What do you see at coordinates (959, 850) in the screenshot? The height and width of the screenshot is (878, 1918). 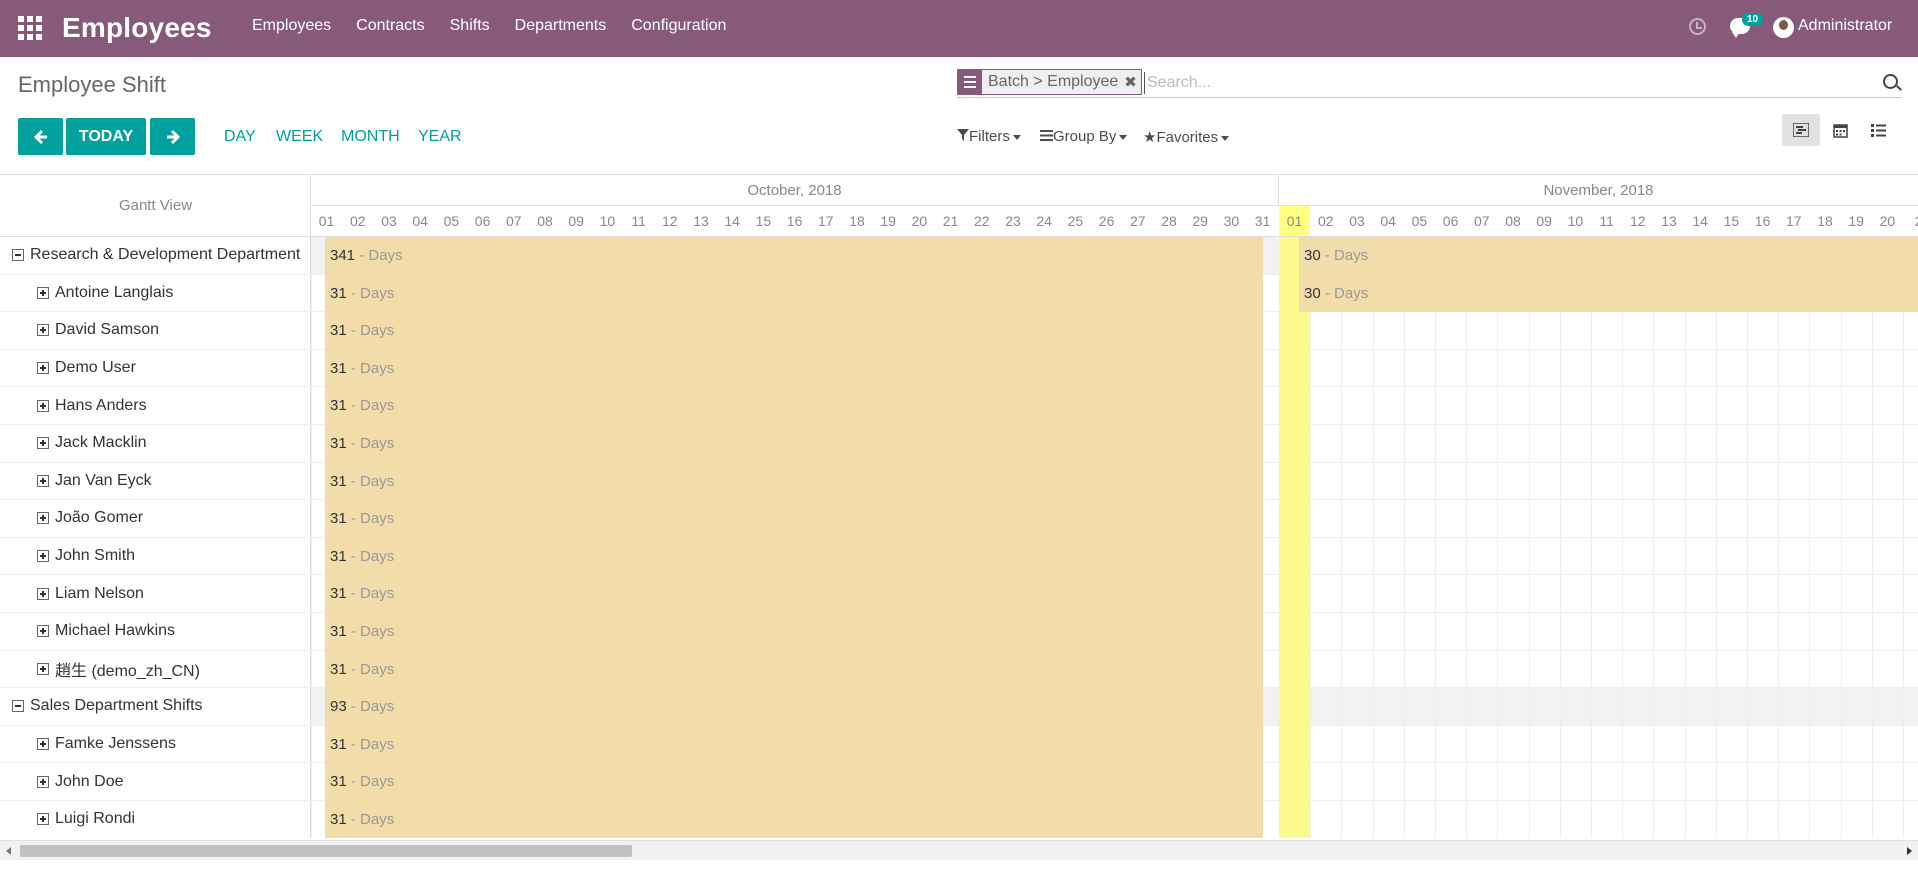 I see `horizontal-scrollbar` at bounding box center [959, 850].